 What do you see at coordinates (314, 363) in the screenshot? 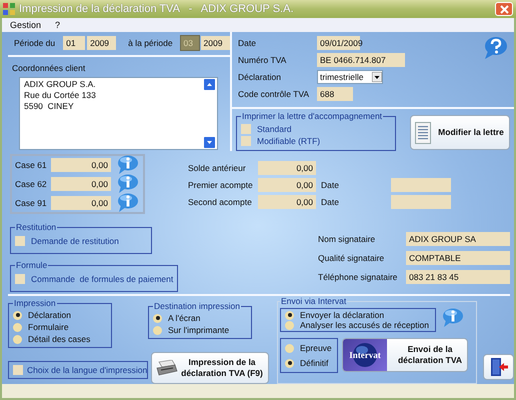
I see `radio-label: Définitif` at bounding box center [314, 363].